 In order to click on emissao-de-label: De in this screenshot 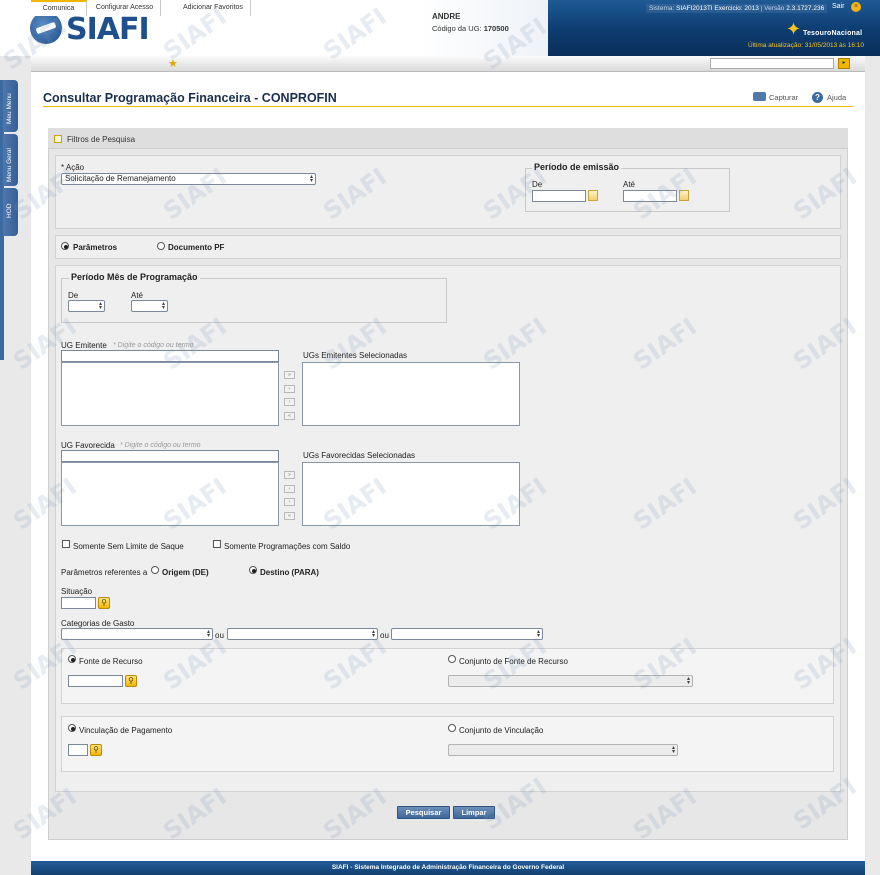, I will do `click(537, 184)`.